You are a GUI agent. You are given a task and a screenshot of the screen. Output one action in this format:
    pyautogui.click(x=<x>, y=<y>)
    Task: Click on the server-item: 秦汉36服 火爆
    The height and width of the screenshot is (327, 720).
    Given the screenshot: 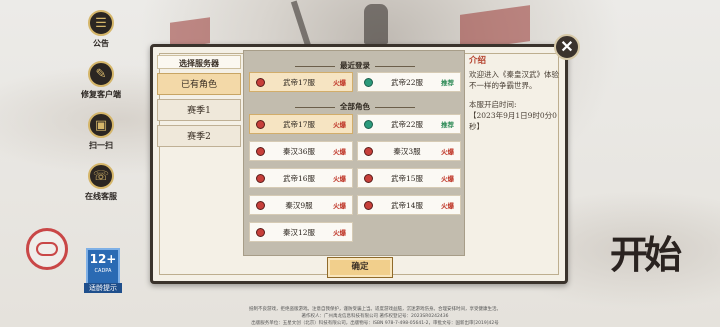 What is the action you would take?
    pyautogui.click(x=301, y=151)
    